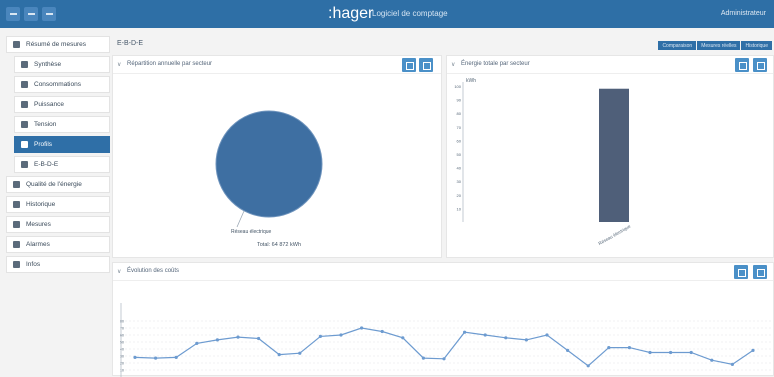 This screenshot has height=377, width=774. What do you see at coordinates (13, 14) in the screenshot?
I see `menu-icon` at bounding box center [13, 14].